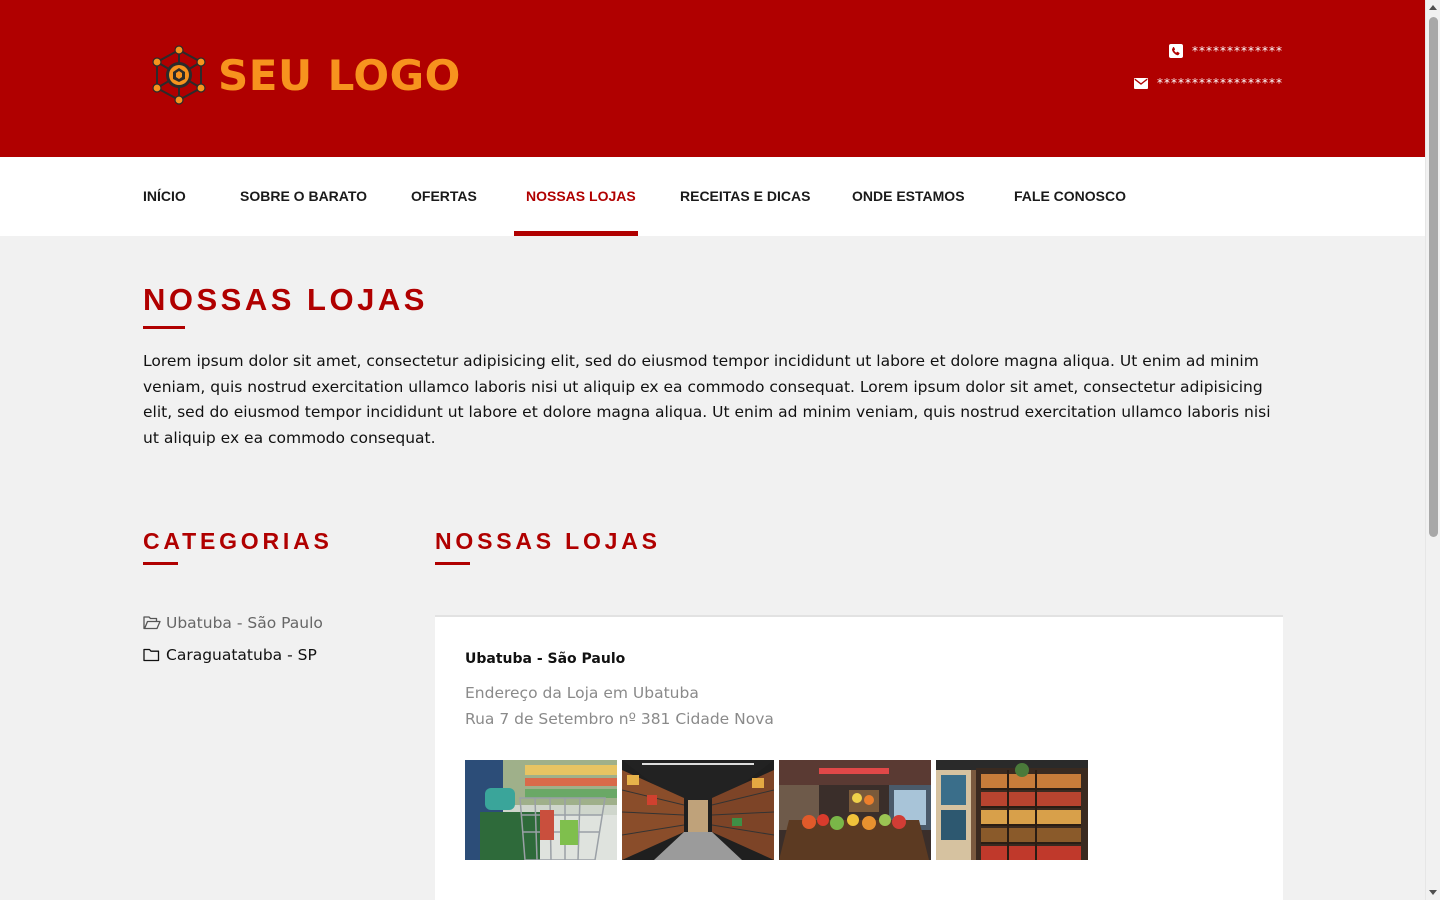  I want to click on store-address-title: Endereço da Loja em Ubatuba, so click(582, 693).